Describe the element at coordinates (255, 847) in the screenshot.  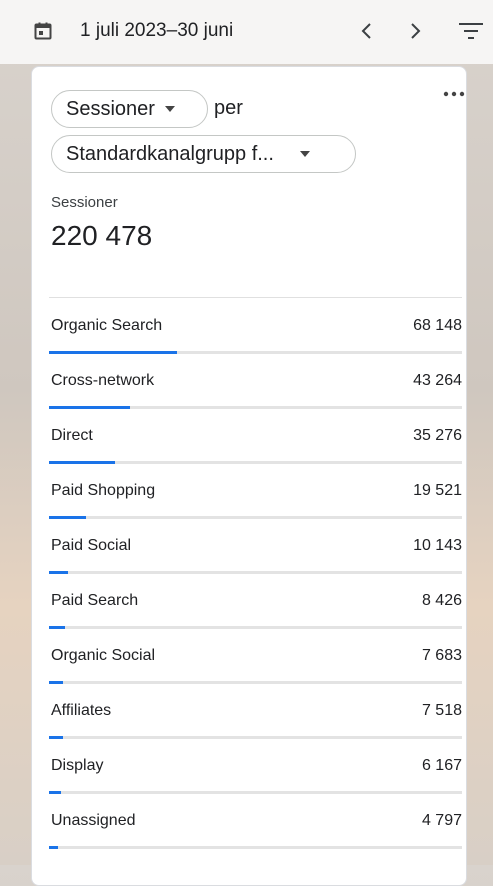
I see `bar-track` at that location.